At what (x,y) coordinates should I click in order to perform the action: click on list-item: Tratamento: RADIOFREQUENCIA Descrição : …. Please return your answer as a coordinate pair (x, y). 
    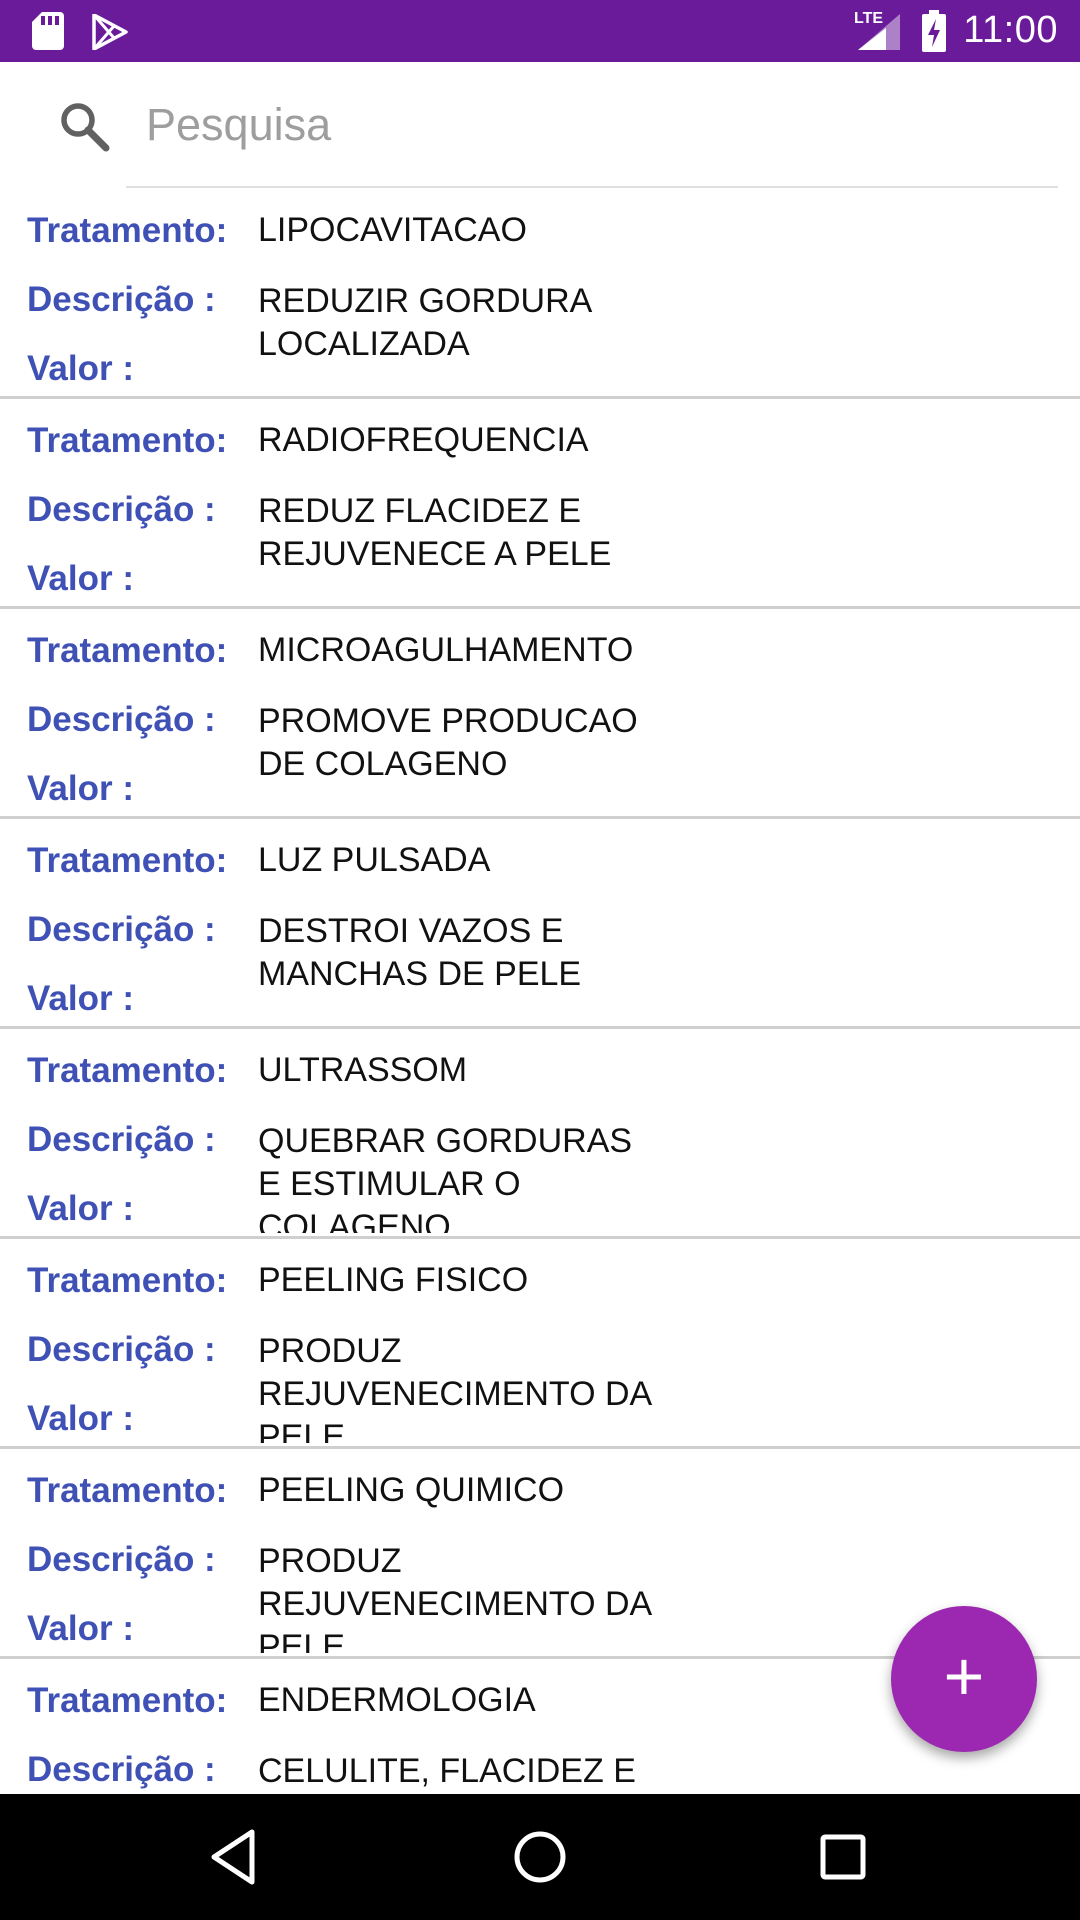
    Looking at the image, I should click on (540, 504).